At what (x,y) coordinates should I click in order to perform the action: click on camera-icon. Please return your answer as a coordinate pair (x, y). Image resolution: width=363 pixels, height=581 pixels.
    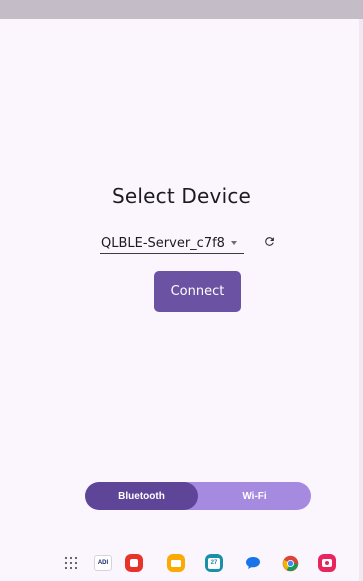
    Looking at the image, I should click on (327, 563).